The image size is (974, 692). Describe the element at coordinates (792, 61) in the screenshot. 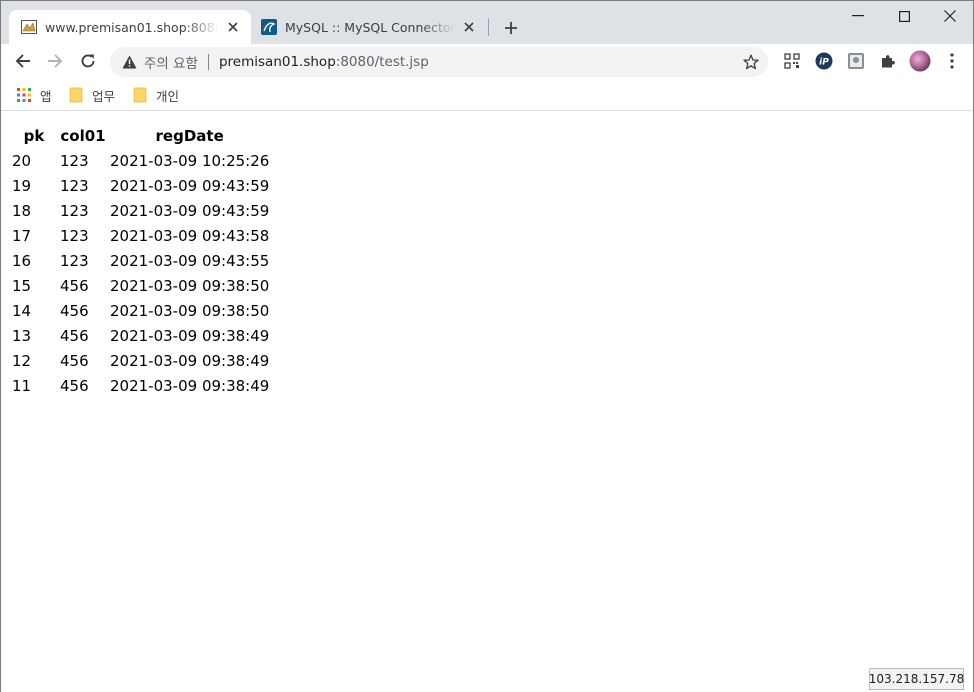

I see `qr-code-icon` at that location.